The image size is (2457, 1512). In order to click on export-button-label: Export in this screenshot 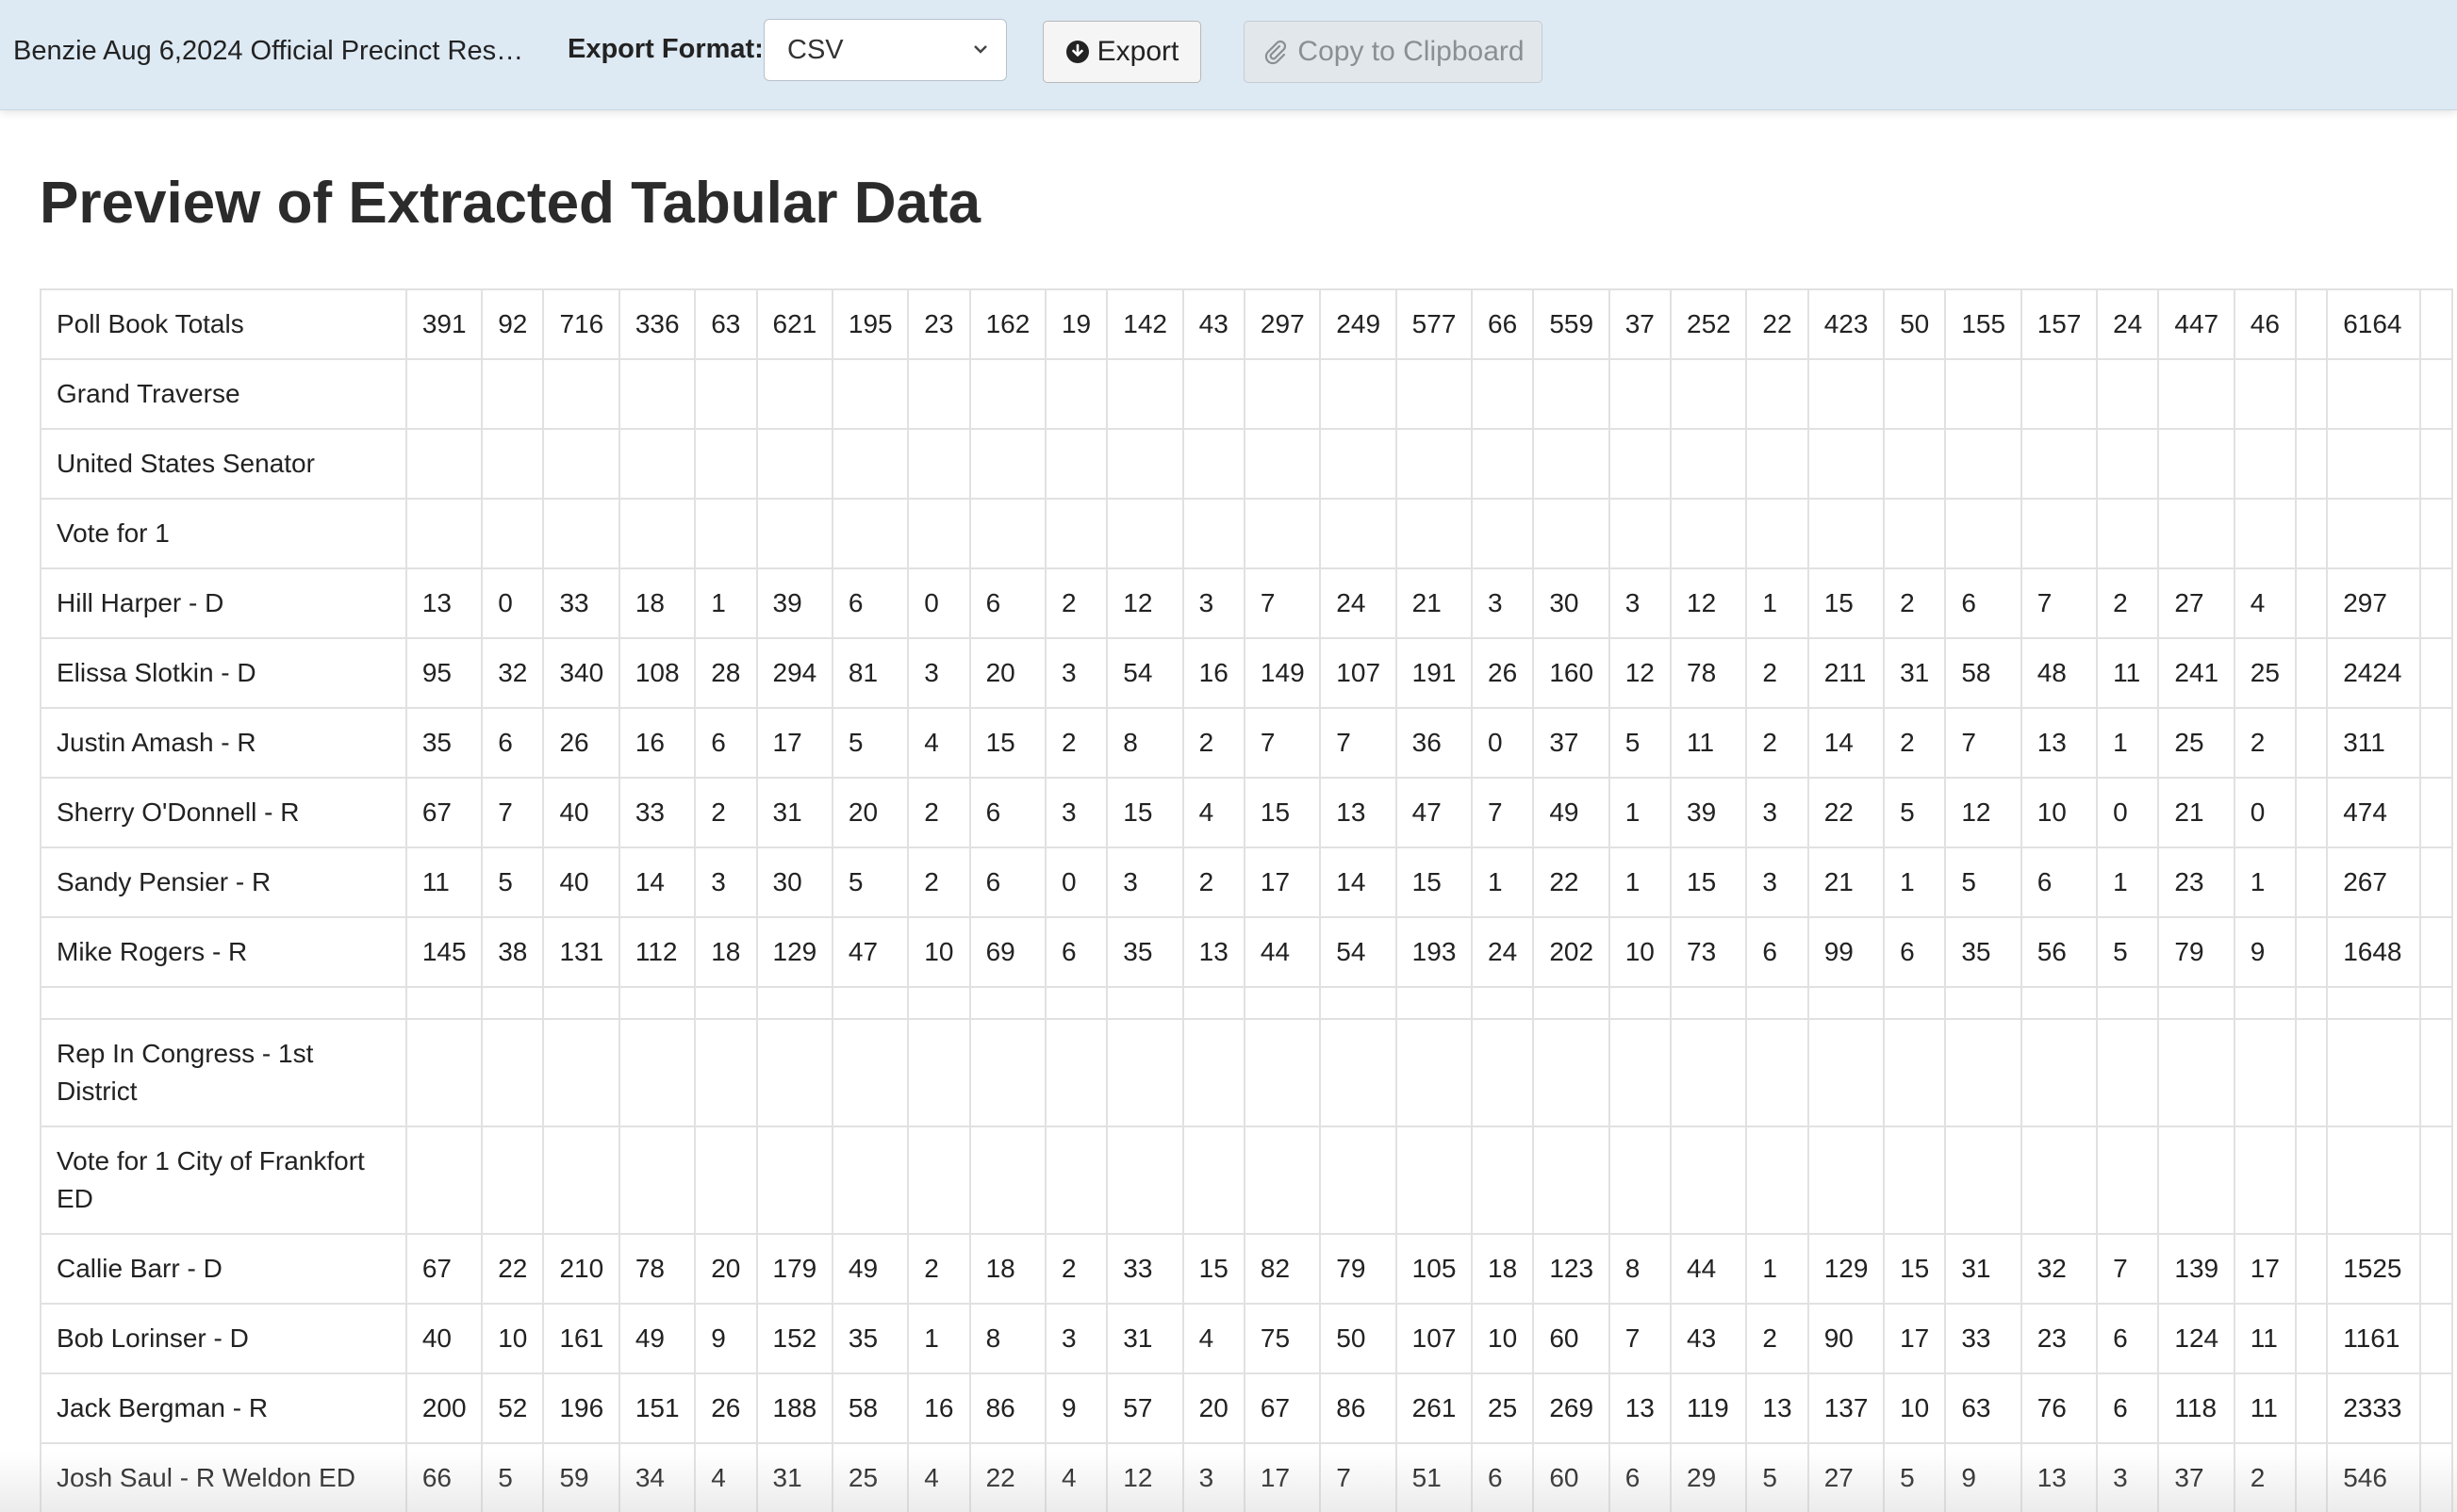, I will do `click(1138, 52)`.